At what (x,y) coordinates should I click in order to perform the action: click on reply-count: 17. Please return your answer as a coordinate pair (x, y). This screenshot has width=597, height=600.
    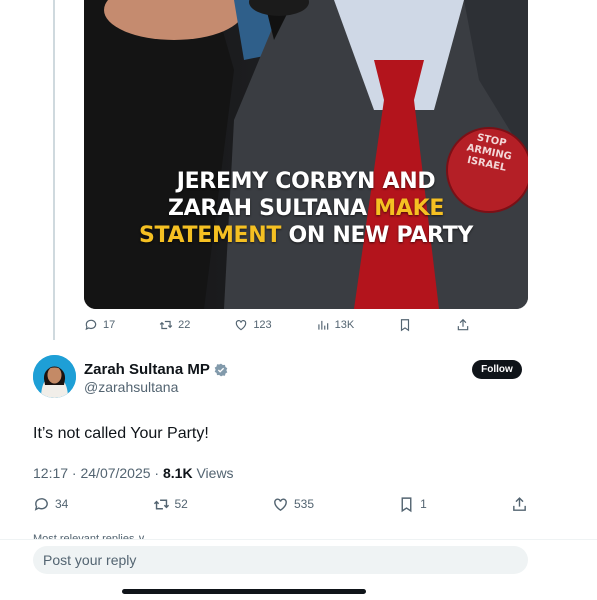
    Looking at the image, I should click on (109, 325).